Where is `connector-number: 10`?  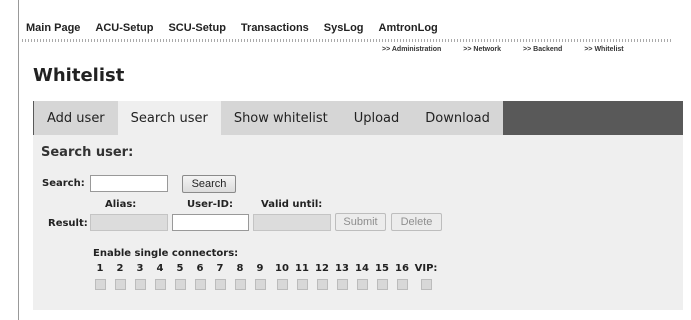 connector-number: 10 is located at coordinates (282, 268).